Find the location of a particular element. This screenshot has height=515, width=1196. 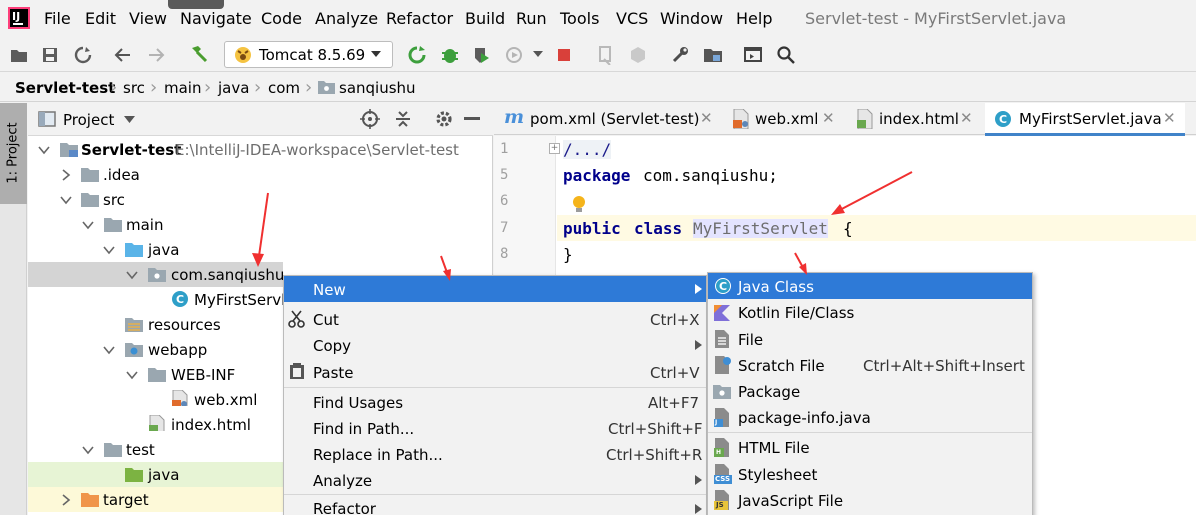

submenu-item-package: Package is located at coordinates (769, 392).